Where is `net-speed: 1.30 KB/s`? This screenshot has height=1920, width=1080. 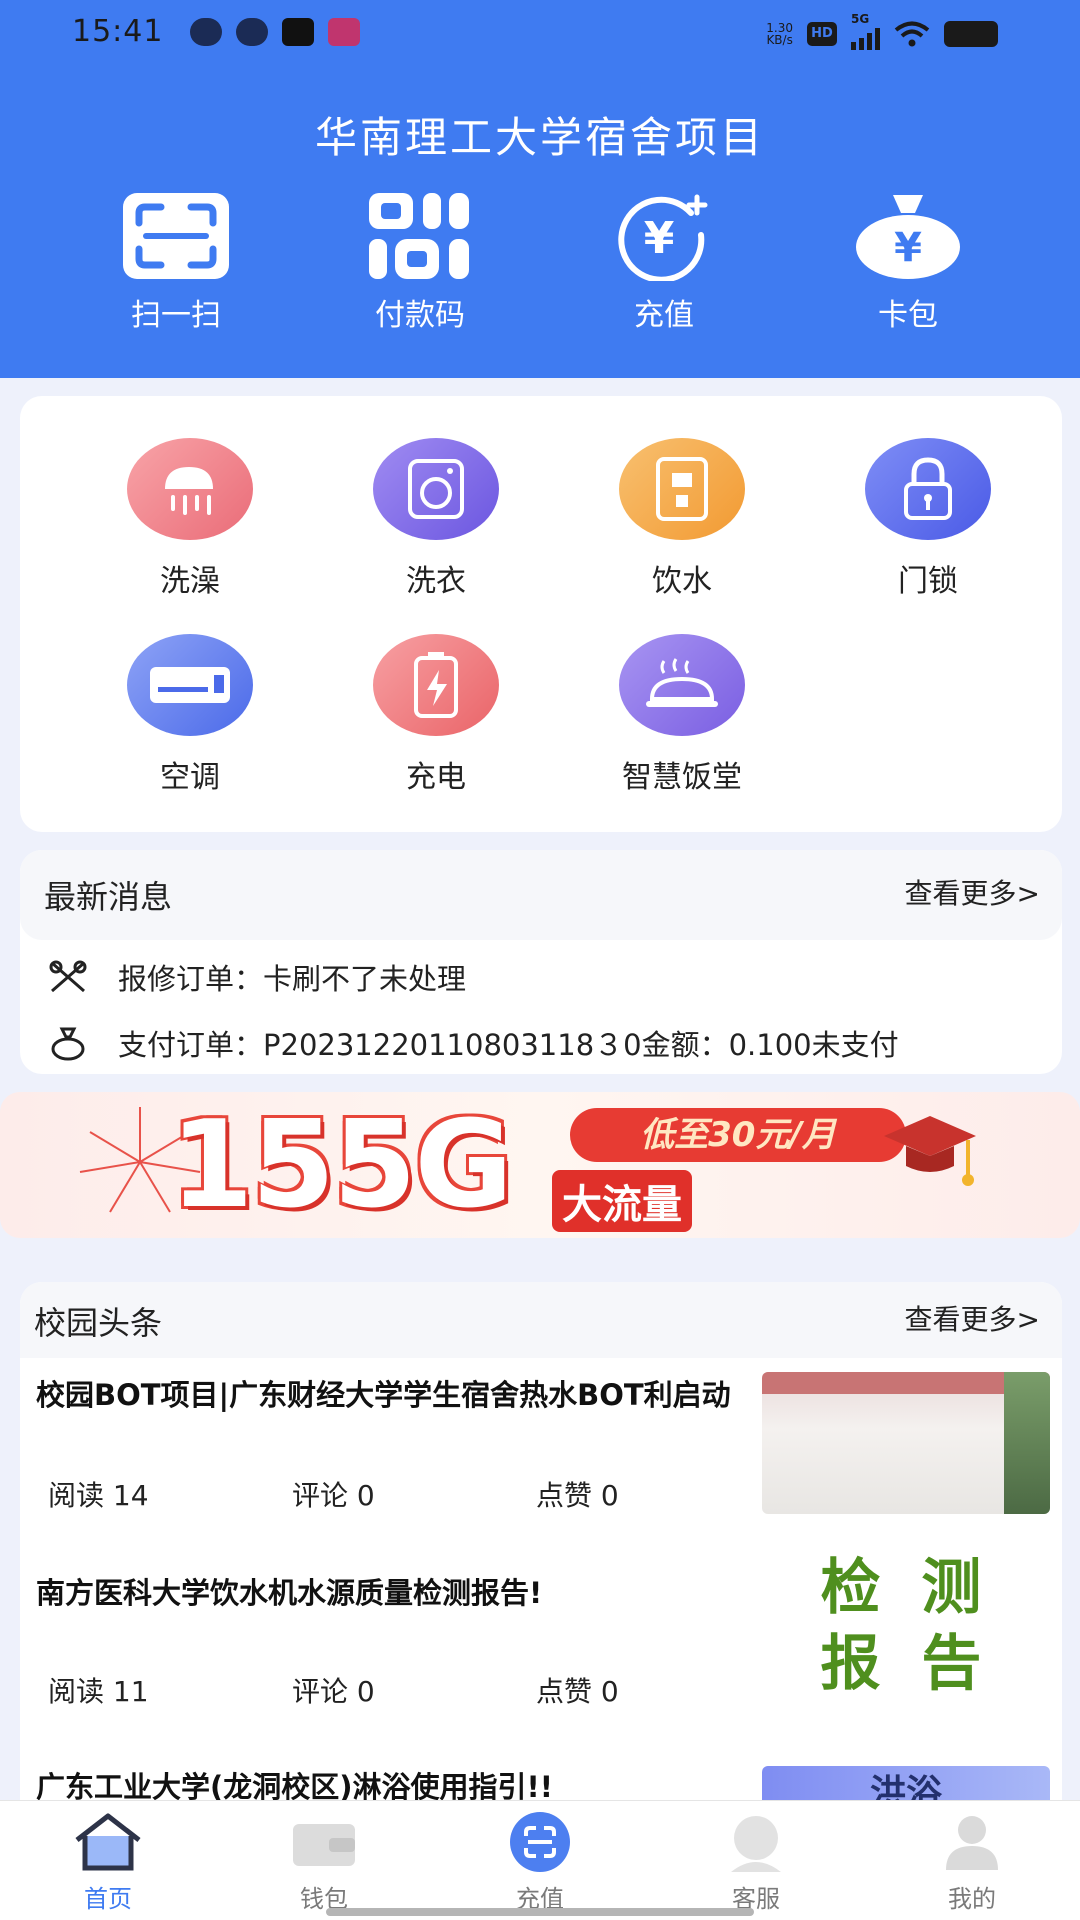
net-speed: 1.30 KB/s is located at coordinates (779, 34).